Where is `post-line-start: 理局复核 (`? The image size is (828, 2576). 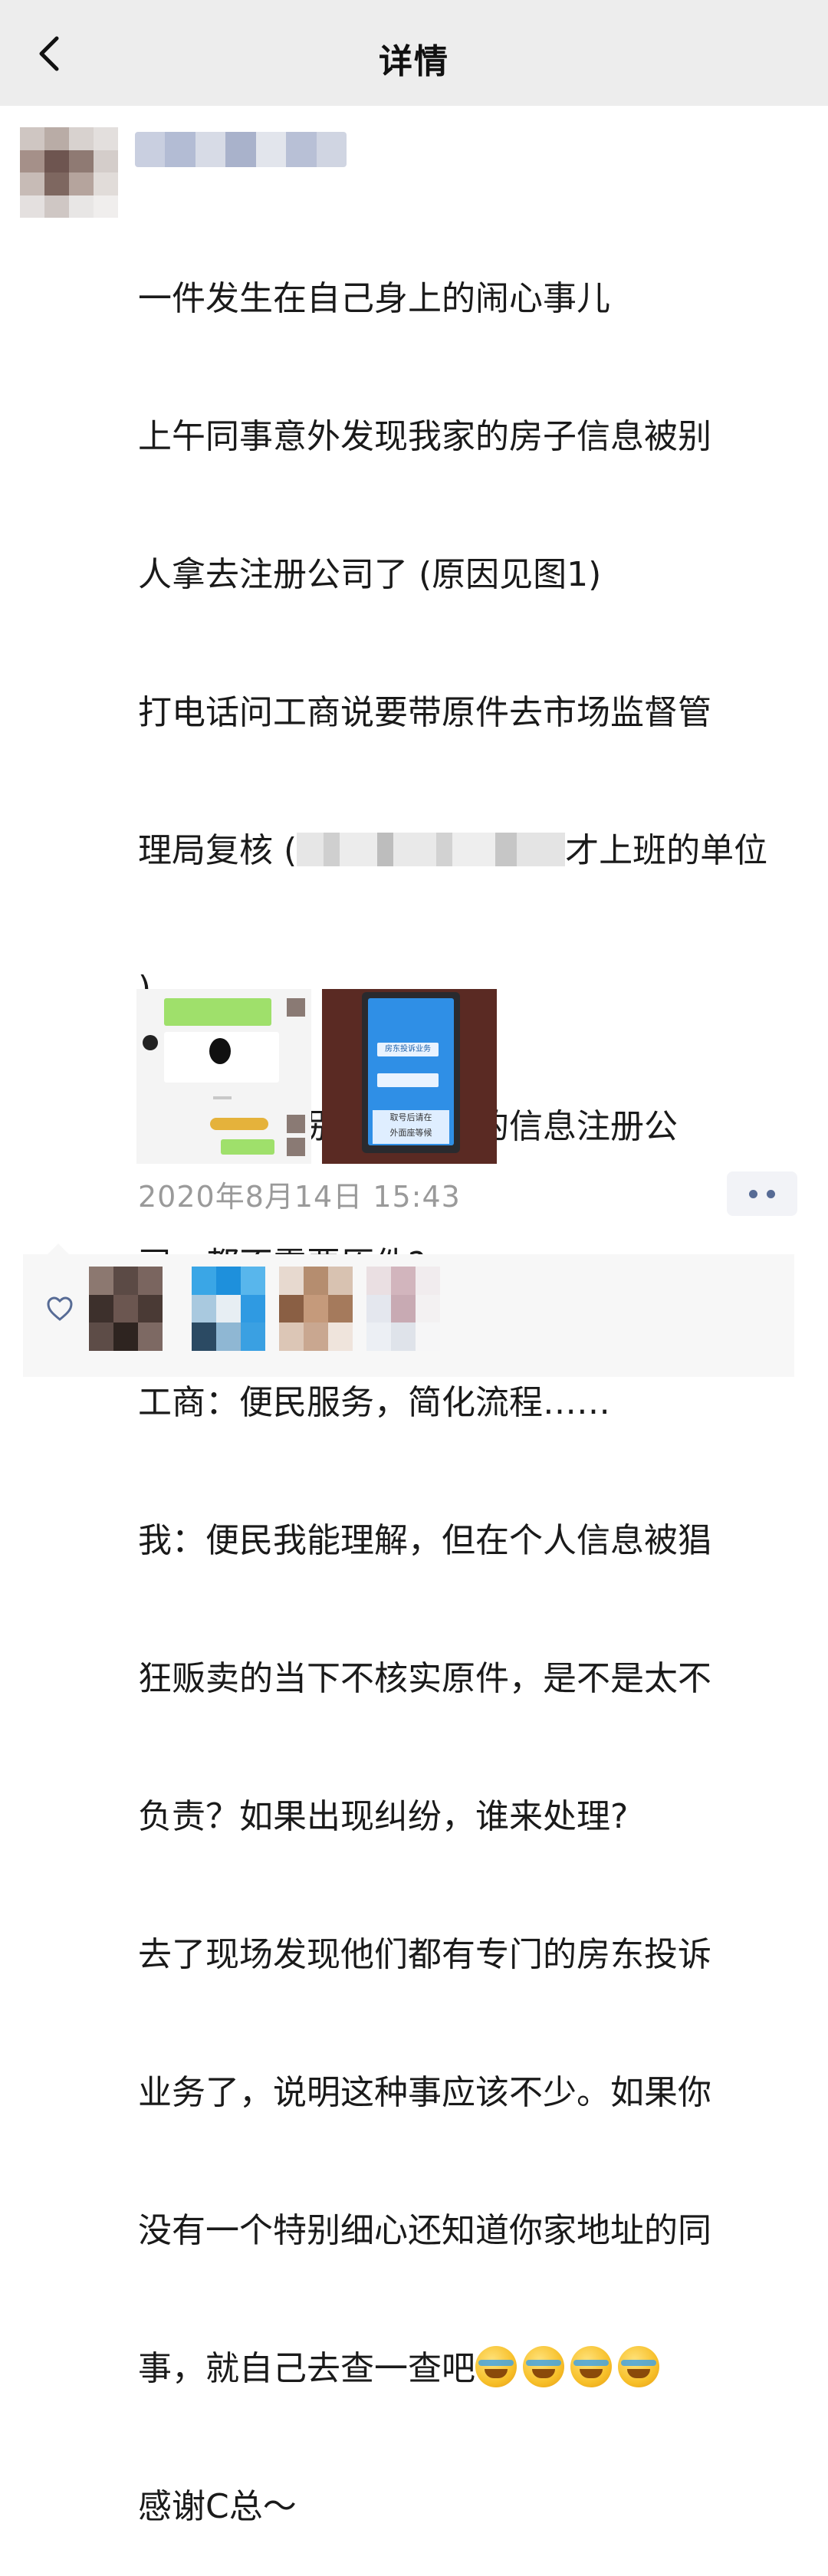
post-line-start: 理局复核 ( is located at coordinates (218, 850).